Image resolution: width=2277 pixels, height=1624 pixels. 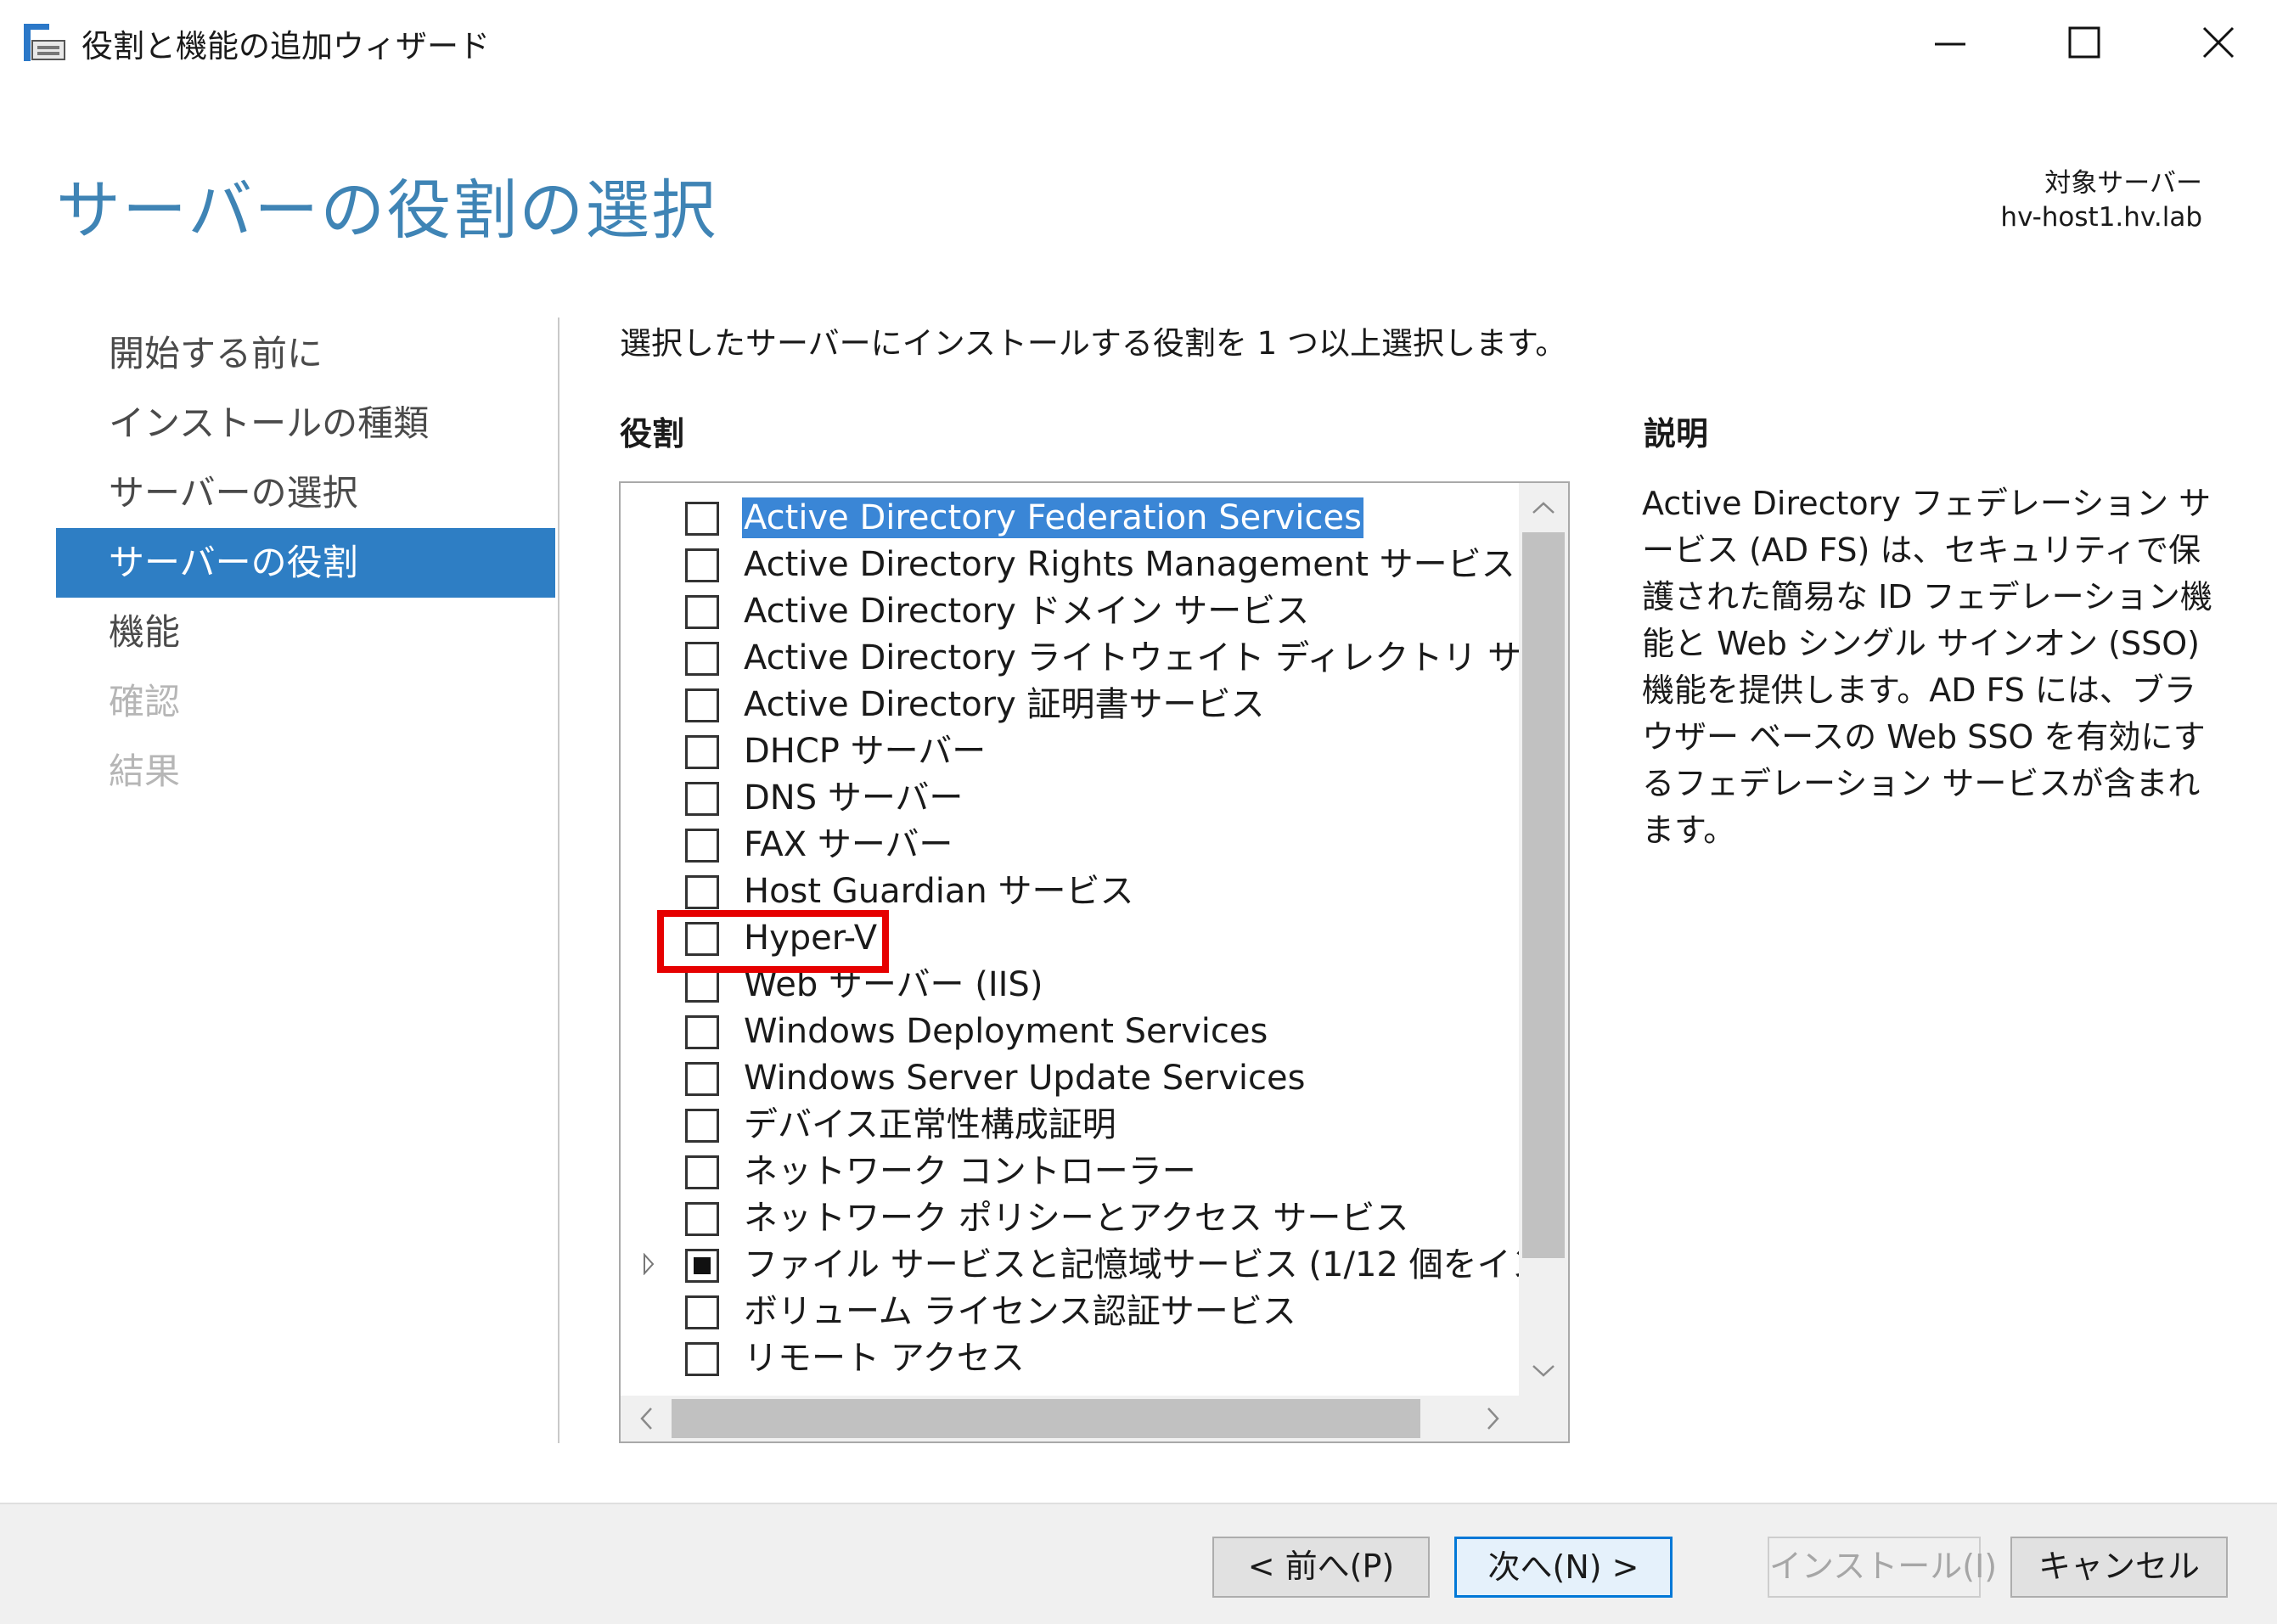 I want to click on role-label: Active Directory ドメイン サービス, so click(x=1027, y=611).